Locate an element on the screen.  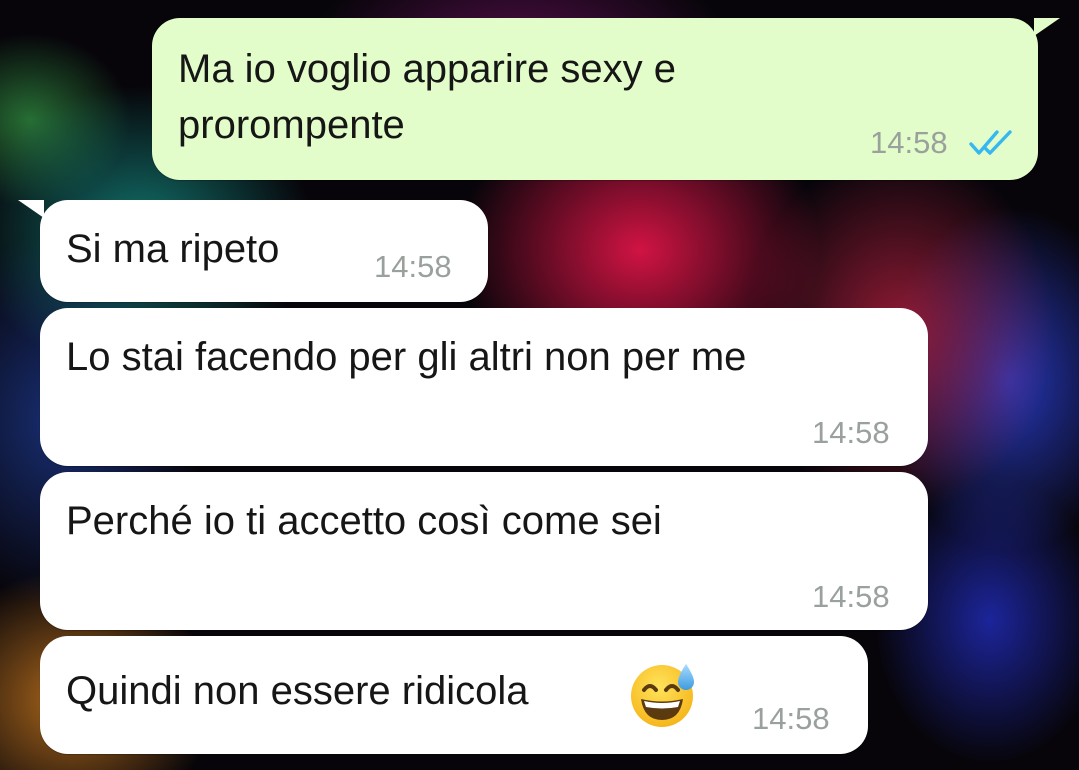
message-text: Lo stai facendo per gli altri non per me is located at coordinates (406, 357).